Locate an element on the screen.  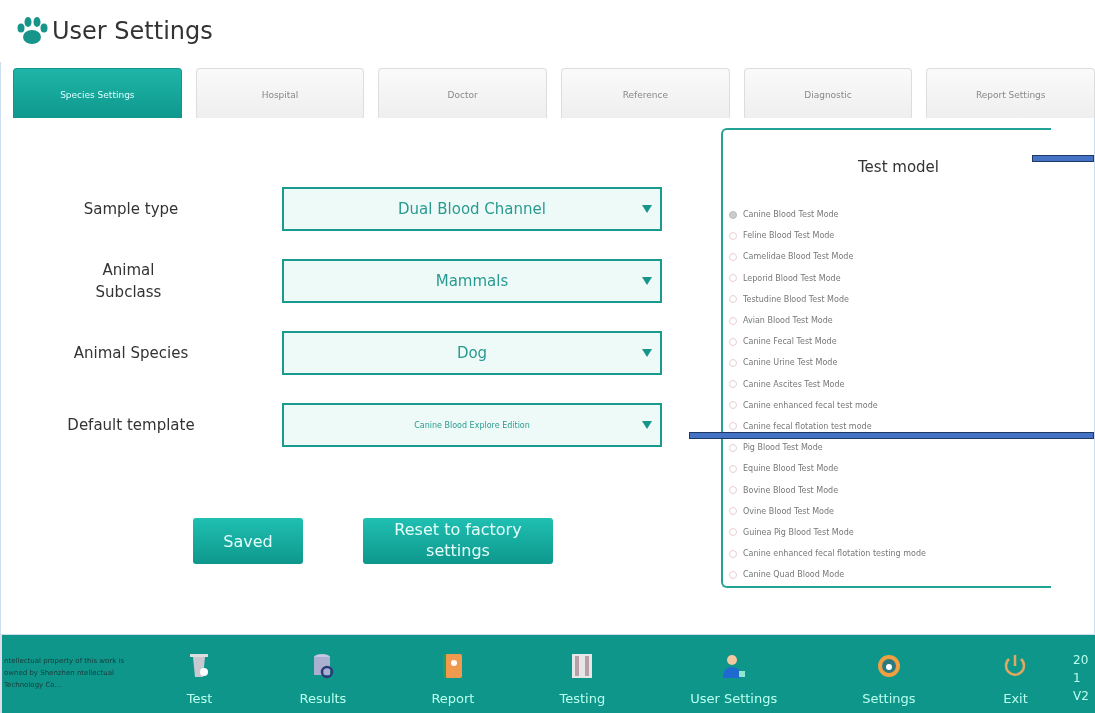
option-label: Canine Fecal Test Mode is located at coordinates (790, 342).